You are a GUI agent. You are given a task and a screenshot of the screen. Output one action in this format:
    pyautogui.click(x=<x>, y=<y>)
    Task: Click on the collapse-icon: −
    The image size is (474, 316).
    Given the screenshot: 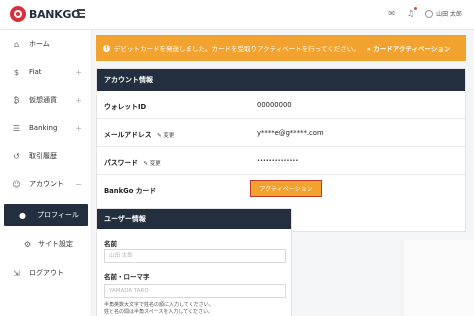 What is the action you would take?
    pyautogui.click(x=78, y=184)
    